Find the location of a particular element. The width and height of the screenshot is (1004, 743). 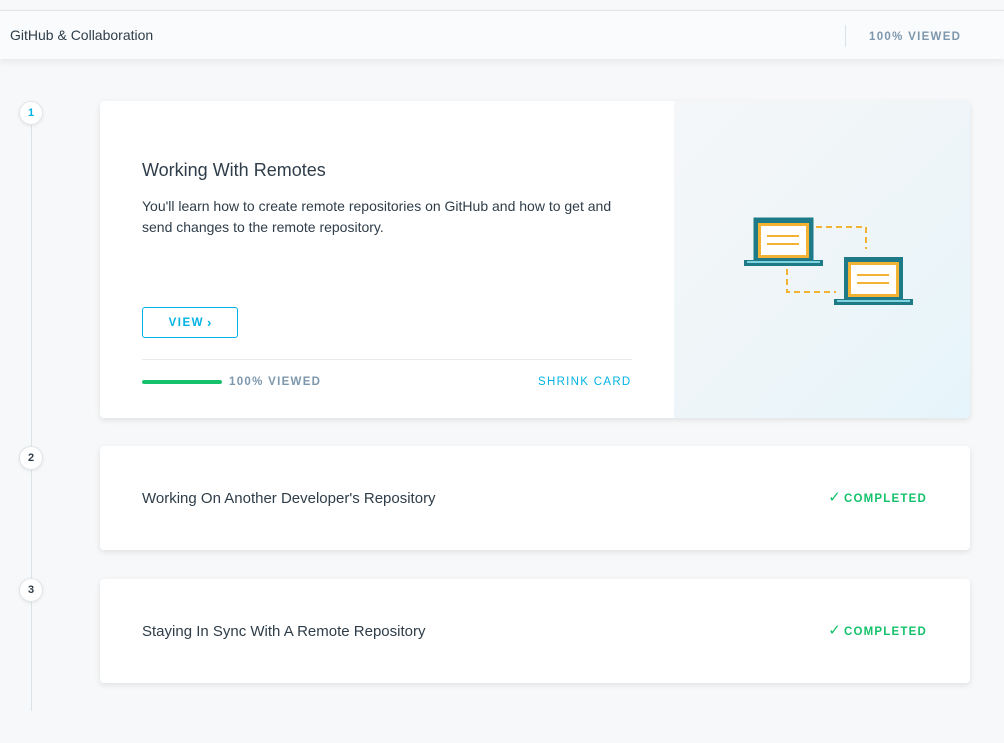

lesson-illustration is located at coordinates (822, 259).